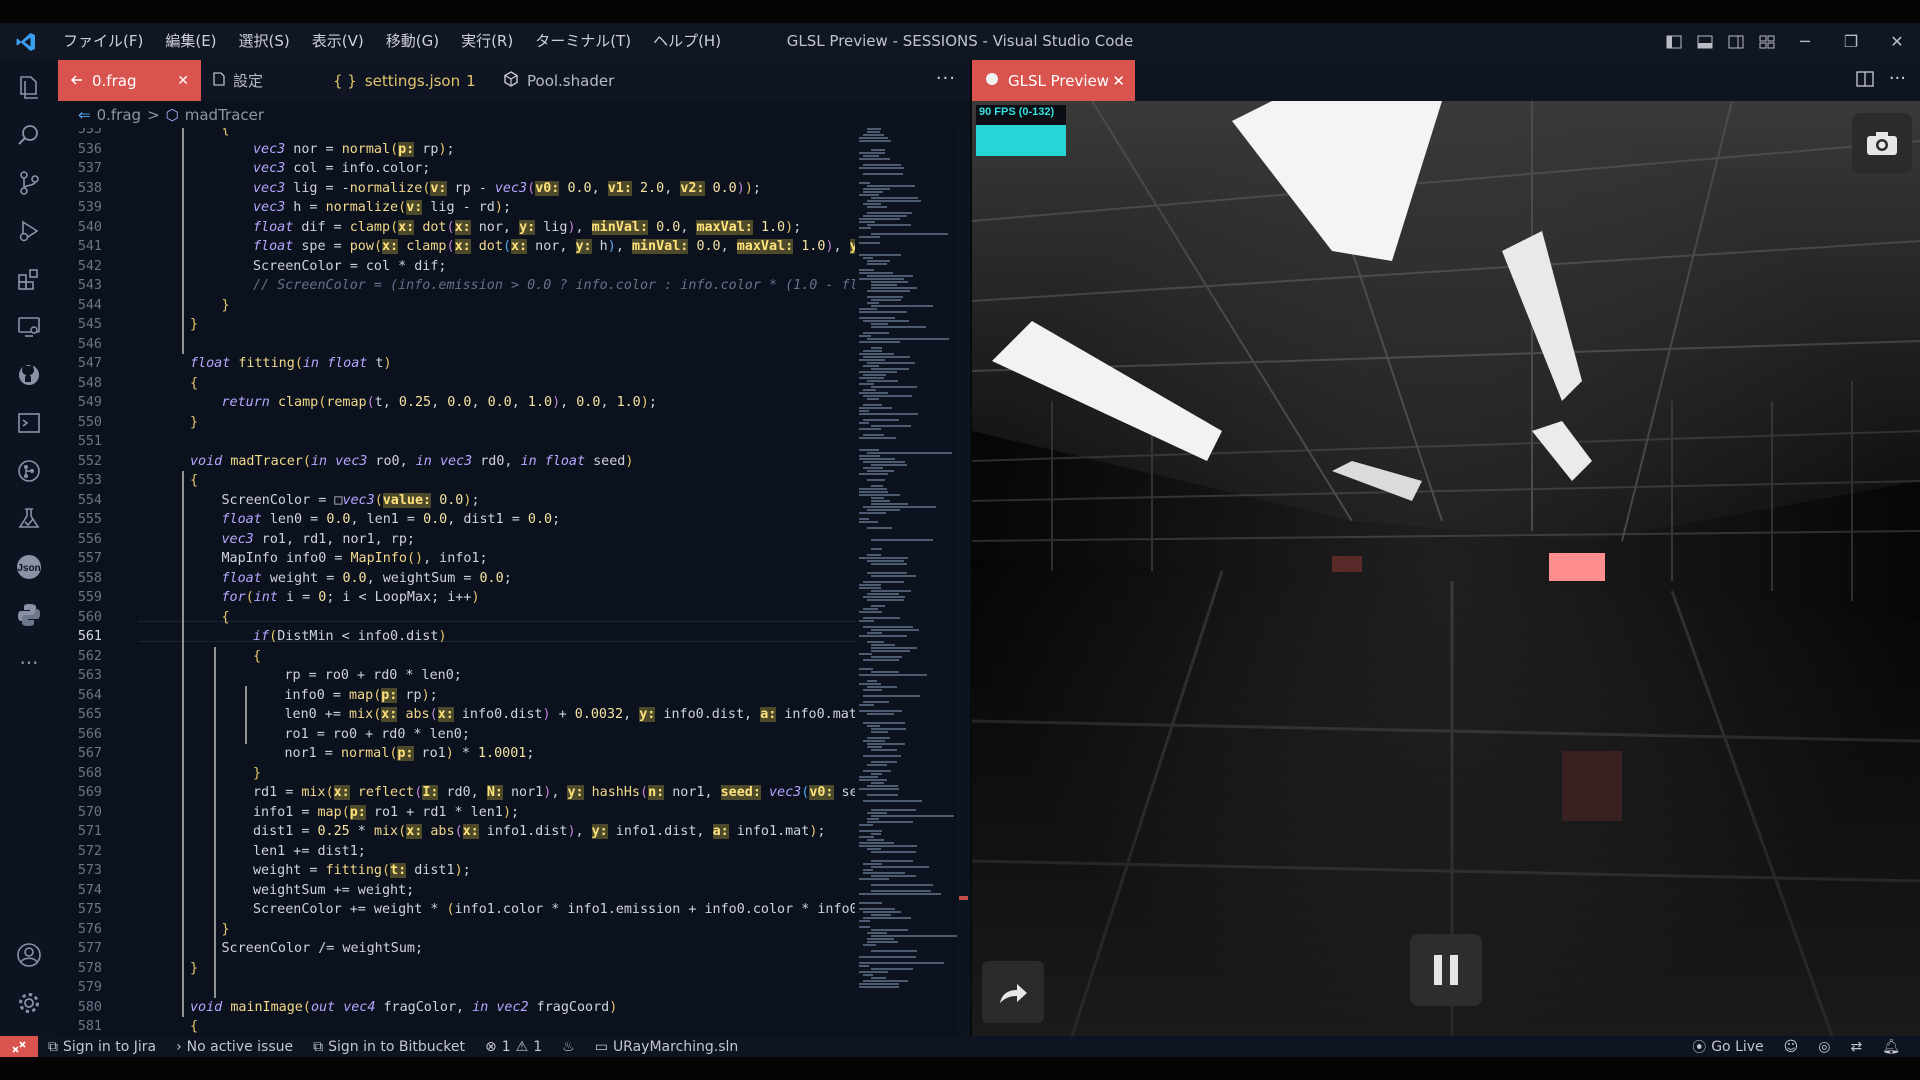 This screenshot has height=1080, width=1920. What do you see at coordinates (389, 1047) in the screenshot?
I see `bitbucket-sign-in: ⧉ Sign in to Bitbucket` at bounding box center [389, 1047].